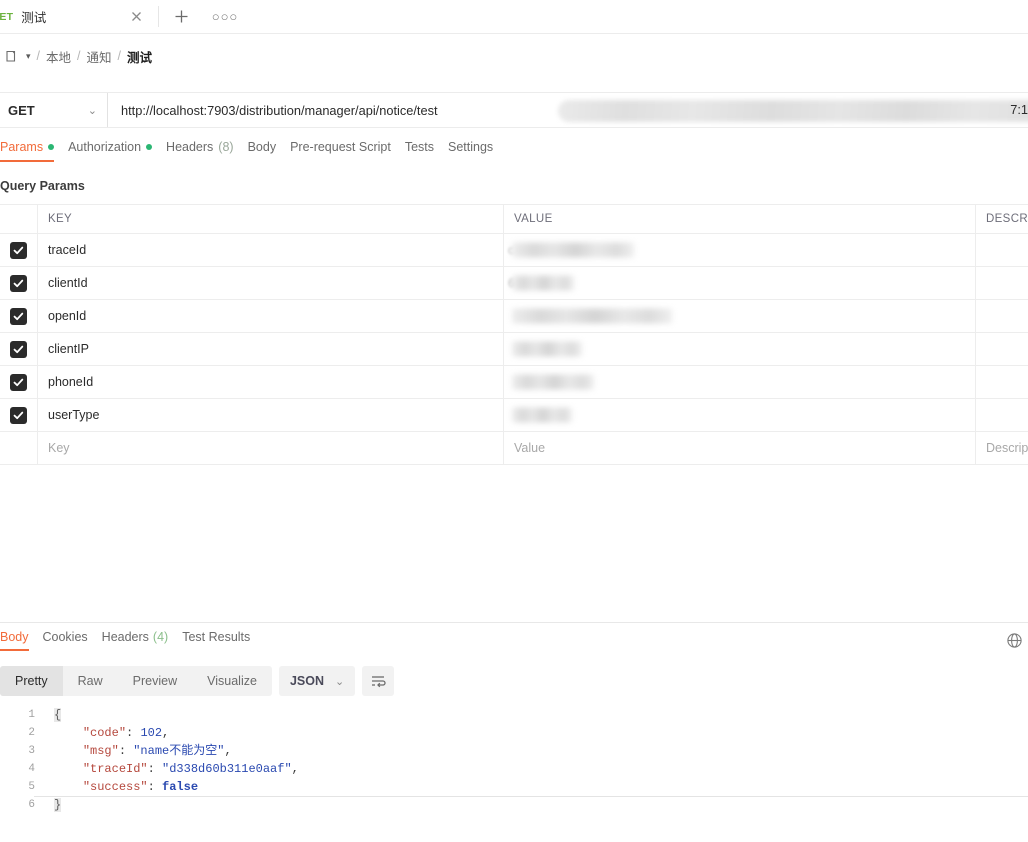  What do you see at coordinates (271, 250) in the screenshot?
I see `param-key: traceId` at bounding box center [271, 250].